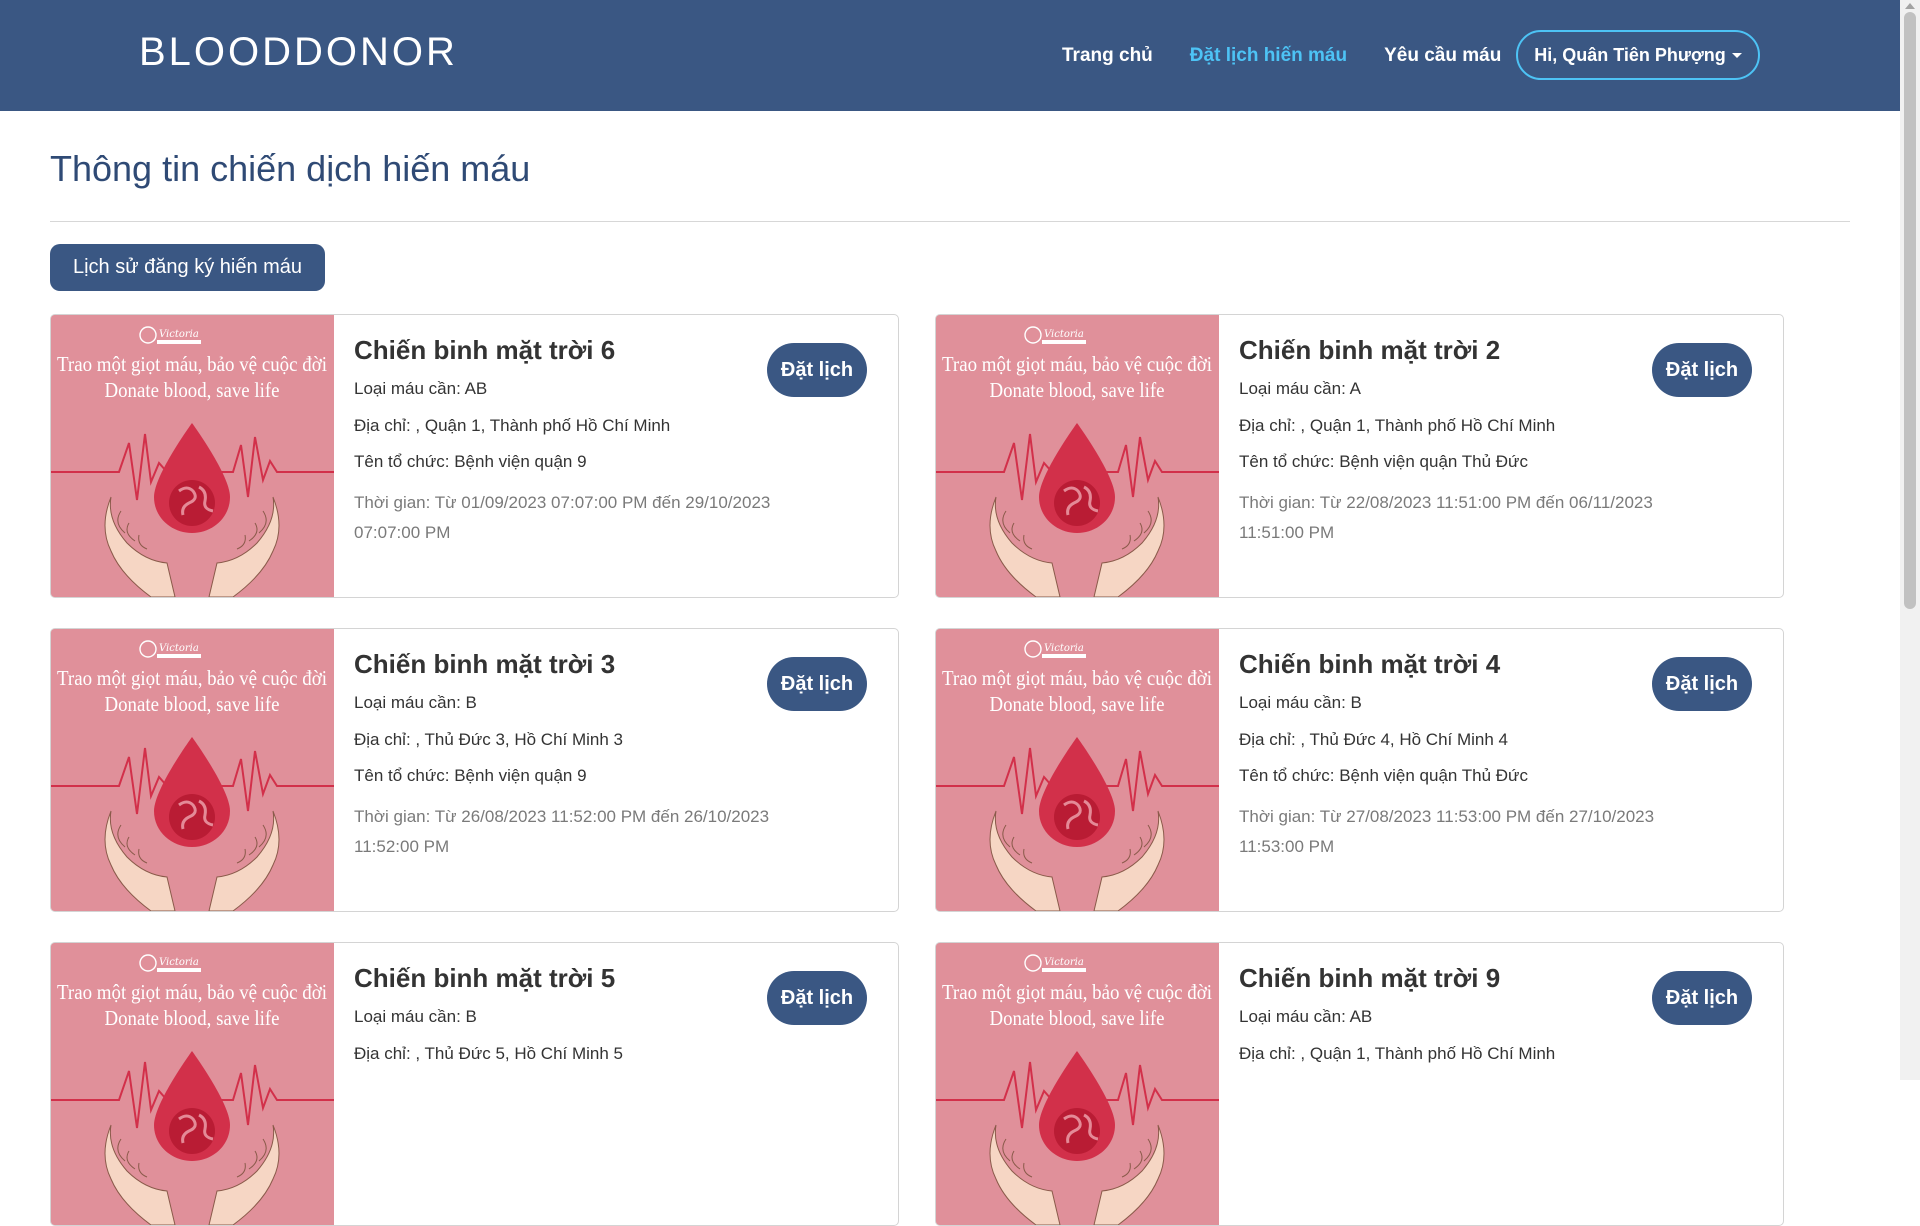 The width and height of the screenshot is (1920, 1226). Describe the element at coordinates (1300, 388) in the screenshot. I see `campaign-blood-type: Loại máu cần: A` at that location.